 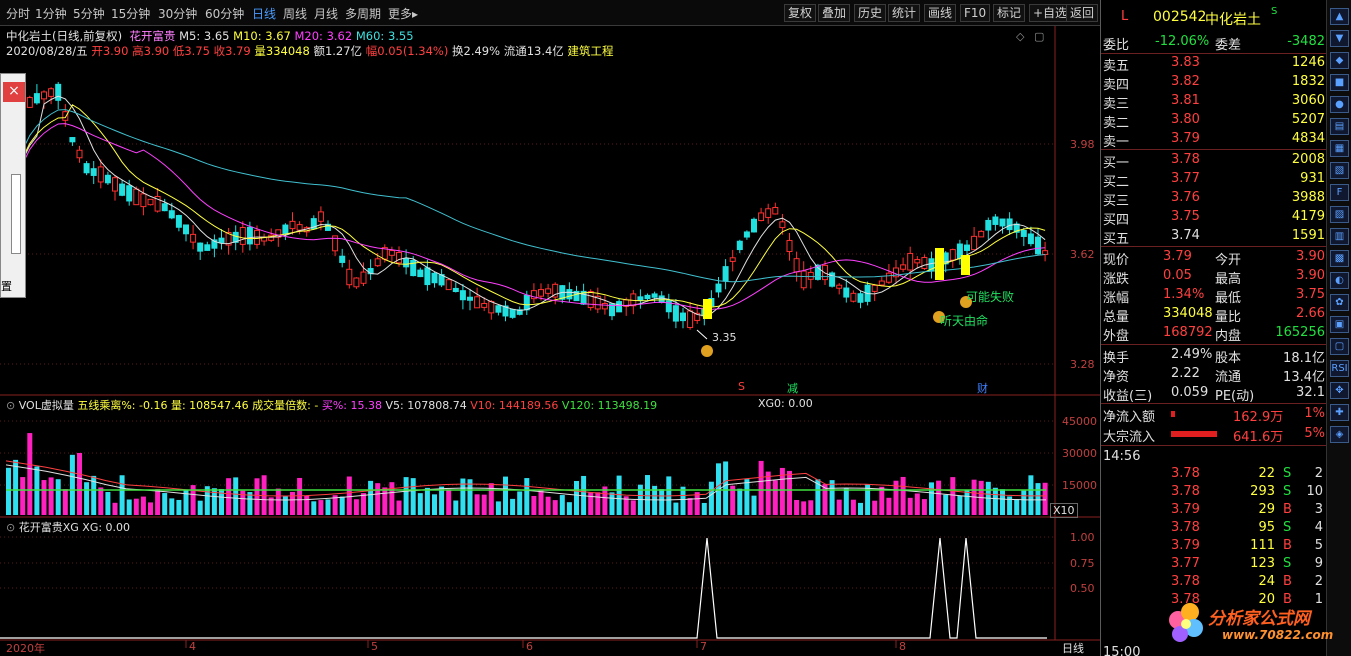 I want to click on toolbar-icon: ▩, so click(x=1339, y=258).